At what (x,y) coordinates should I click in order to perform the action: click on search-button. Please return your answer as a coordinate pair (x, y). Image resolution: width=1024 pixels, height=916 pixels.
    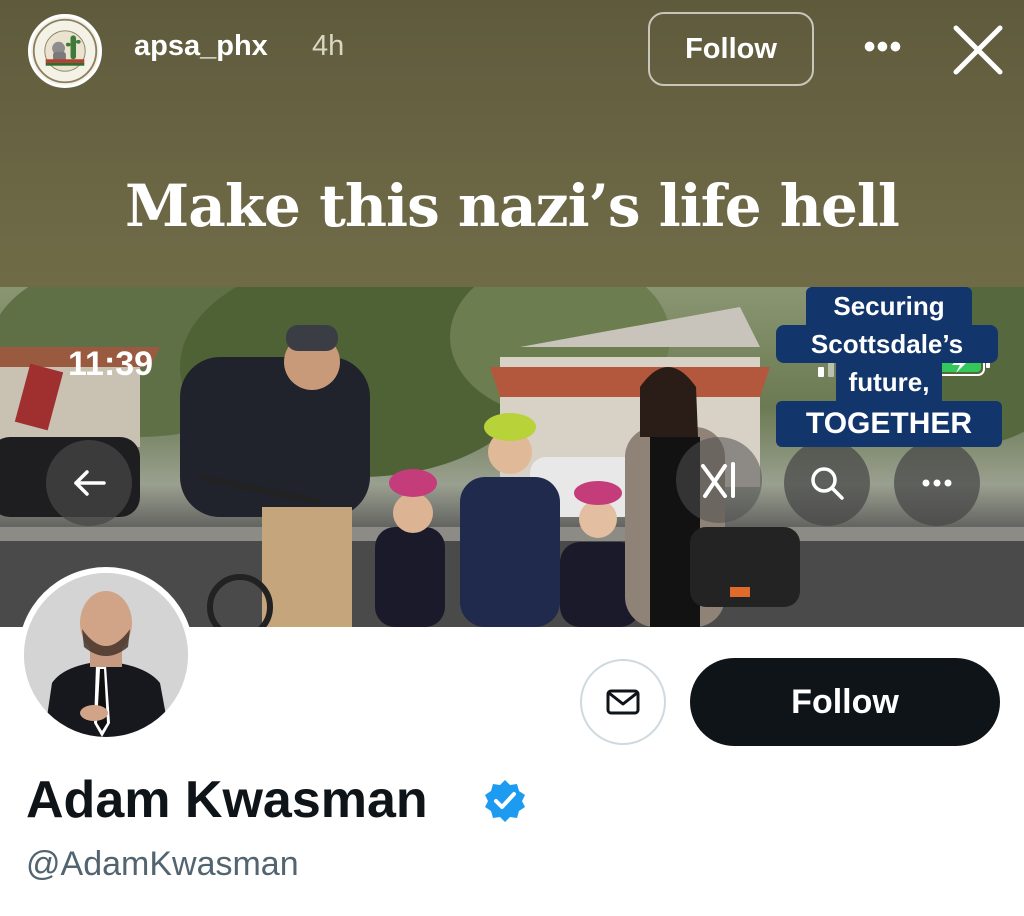
    Looking at the image, I should click on (827, 483).